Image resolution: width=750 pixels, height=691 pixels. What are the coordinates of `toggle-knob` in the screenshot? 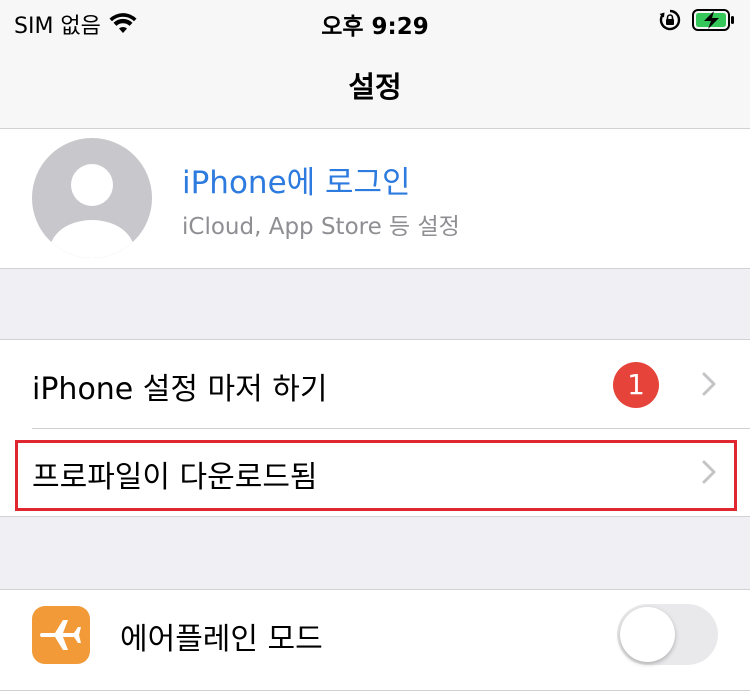 It's located at (647, 634).